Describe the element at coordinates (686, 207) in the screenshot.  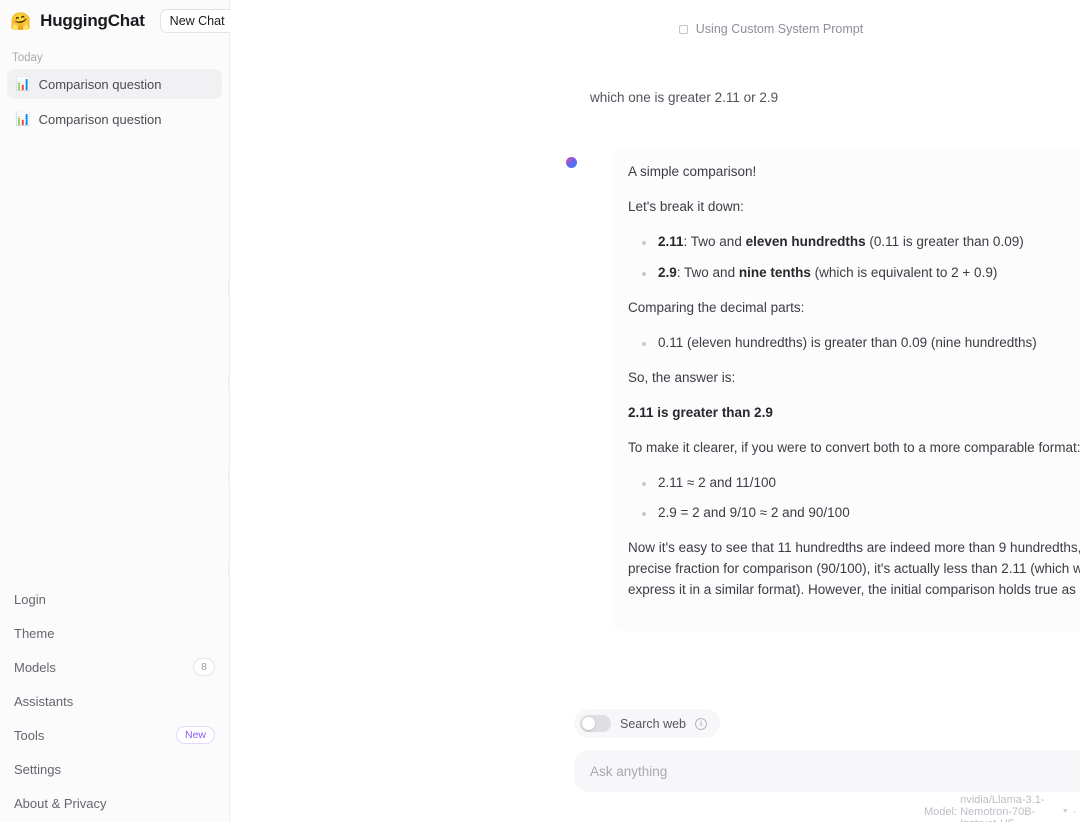
I see `assistant-breakdown-lead: Let's break it down:` at that location.